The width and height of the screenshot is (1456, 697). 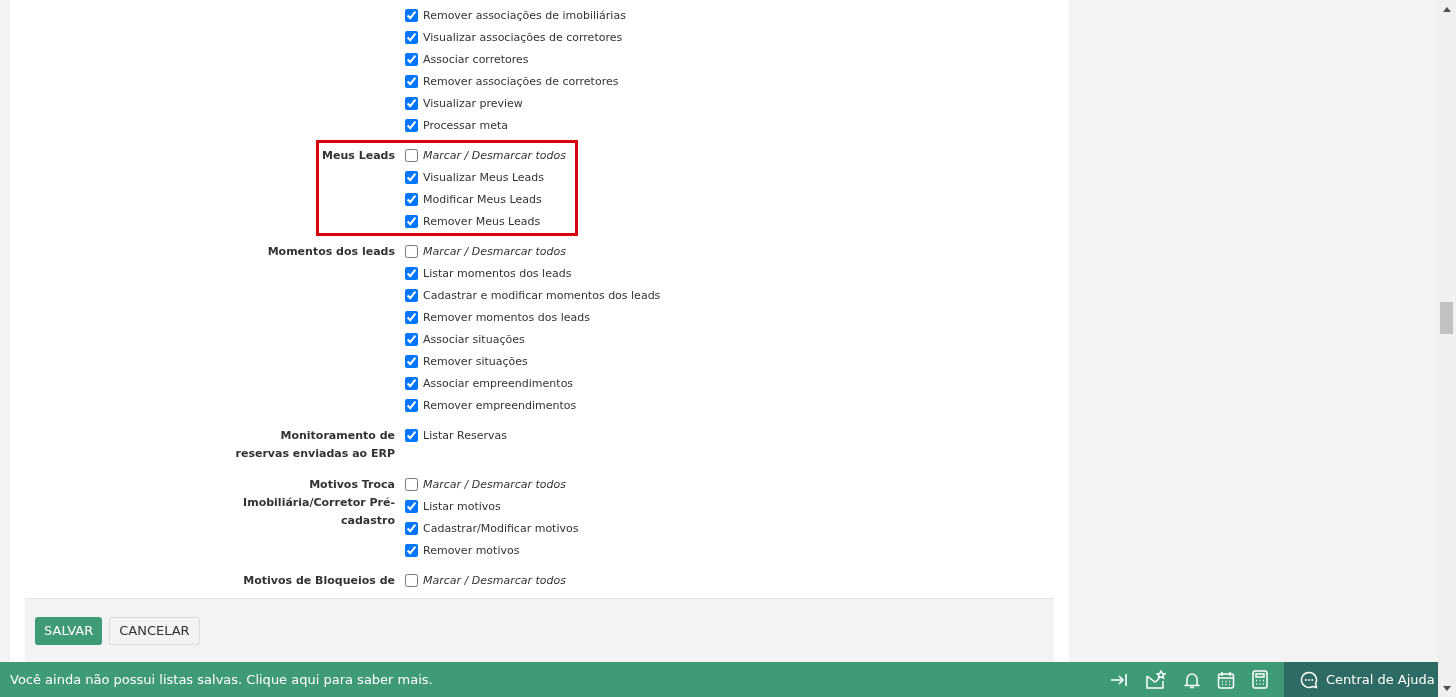 I want to click on calculator-icon, so click(x=1260, y=679).